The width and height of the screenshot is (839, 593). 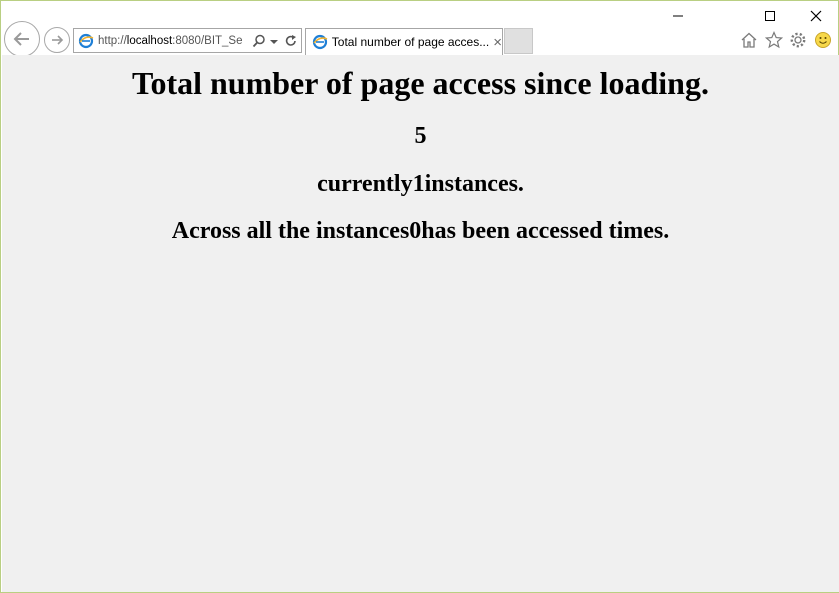 What do you see at coordinates (149, 40) in the screenshot?
I see `url-host: localhost` at bounding box center [149, 40].